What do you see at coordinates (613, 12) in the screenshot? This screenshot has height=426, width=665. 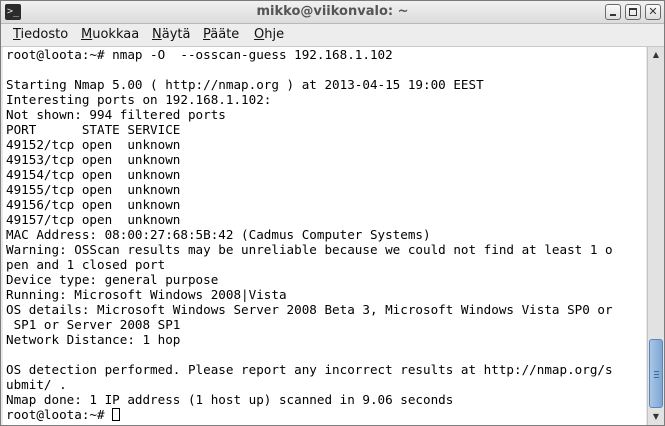 I see `minimize-button` at bounding box center [613, 12].